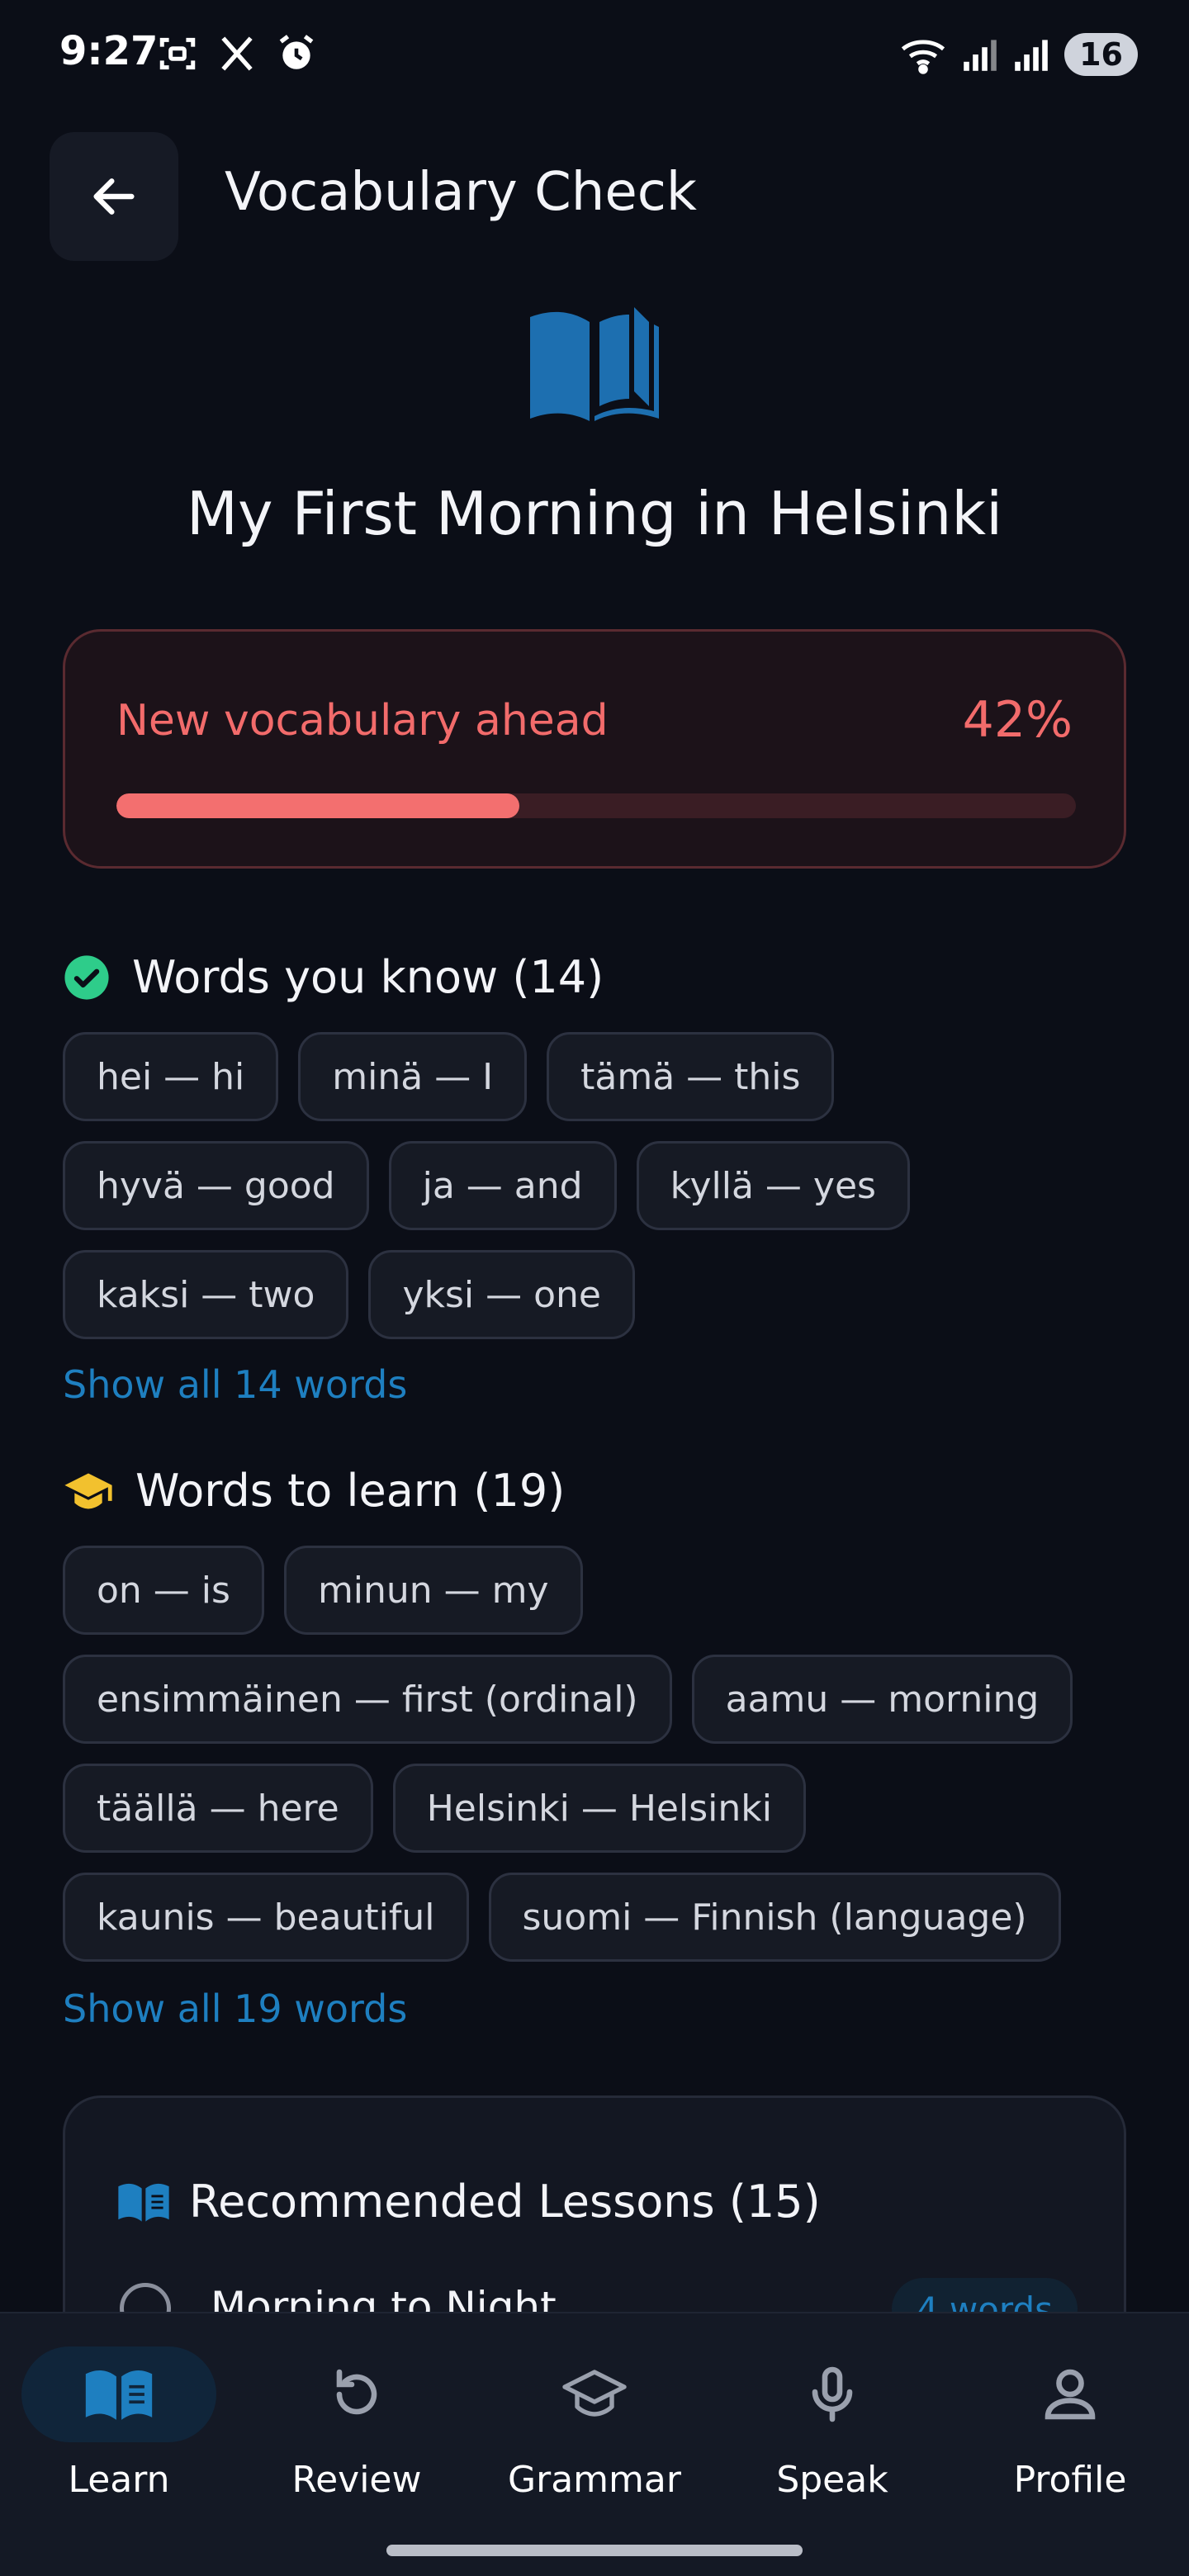 This screenshot has width=1189, height=2576. Describe the element at coordinates (594, 58) in the screenshot. I see `status-bar: 9:27 16` at that location.